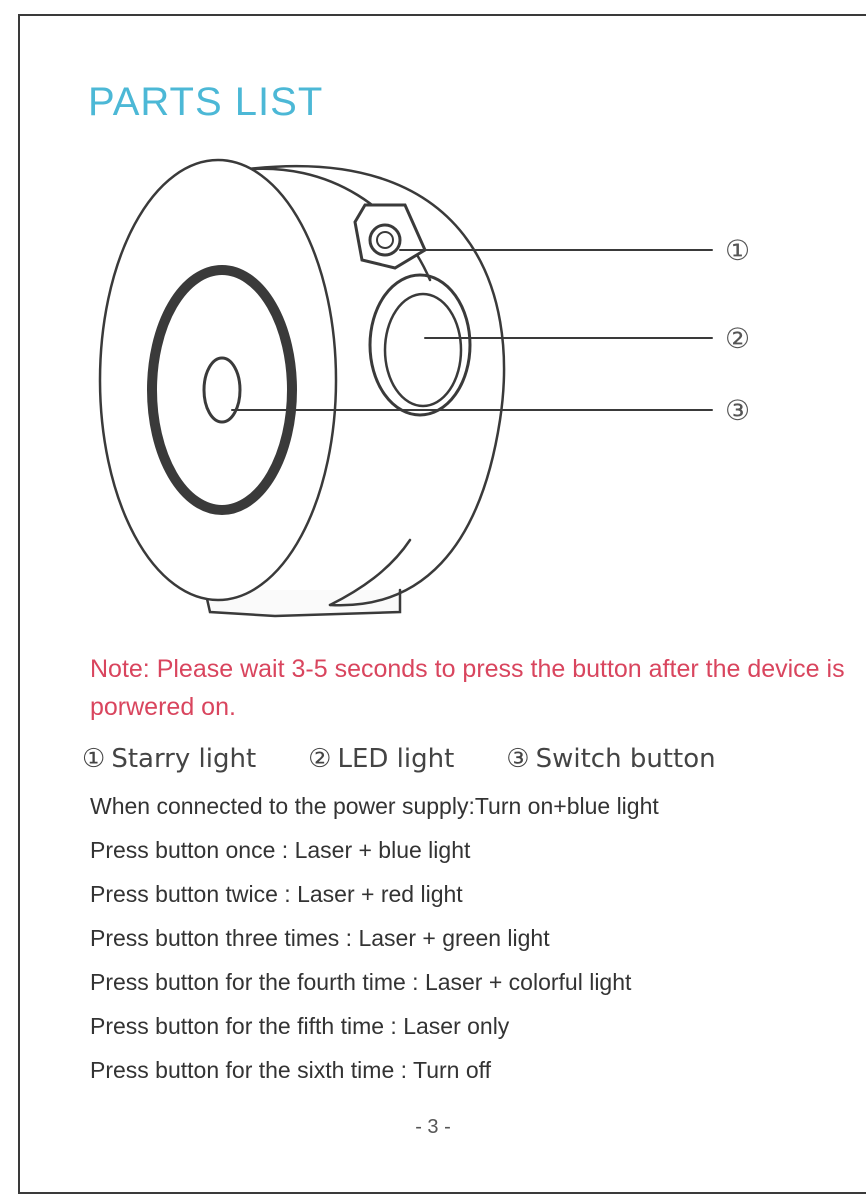 This screenshot has width=866, height=1194. I want to click on callout-label-3: ③, so click(737, 410).